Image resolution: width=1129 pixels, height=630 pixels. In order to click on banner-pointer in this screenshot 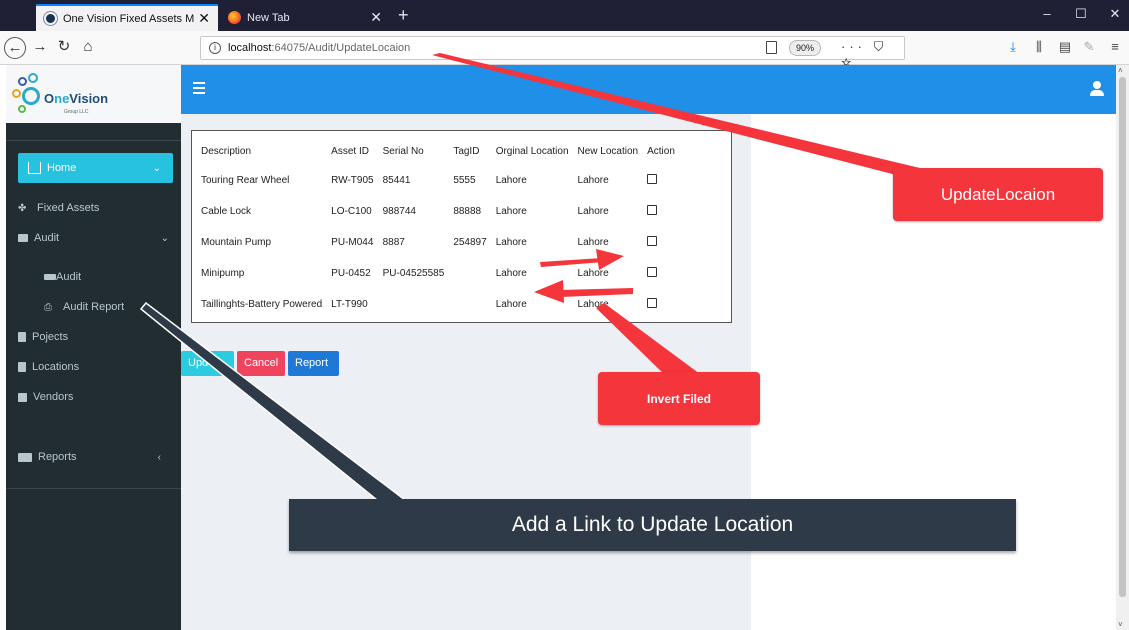, I will do `click(273, 401)`.